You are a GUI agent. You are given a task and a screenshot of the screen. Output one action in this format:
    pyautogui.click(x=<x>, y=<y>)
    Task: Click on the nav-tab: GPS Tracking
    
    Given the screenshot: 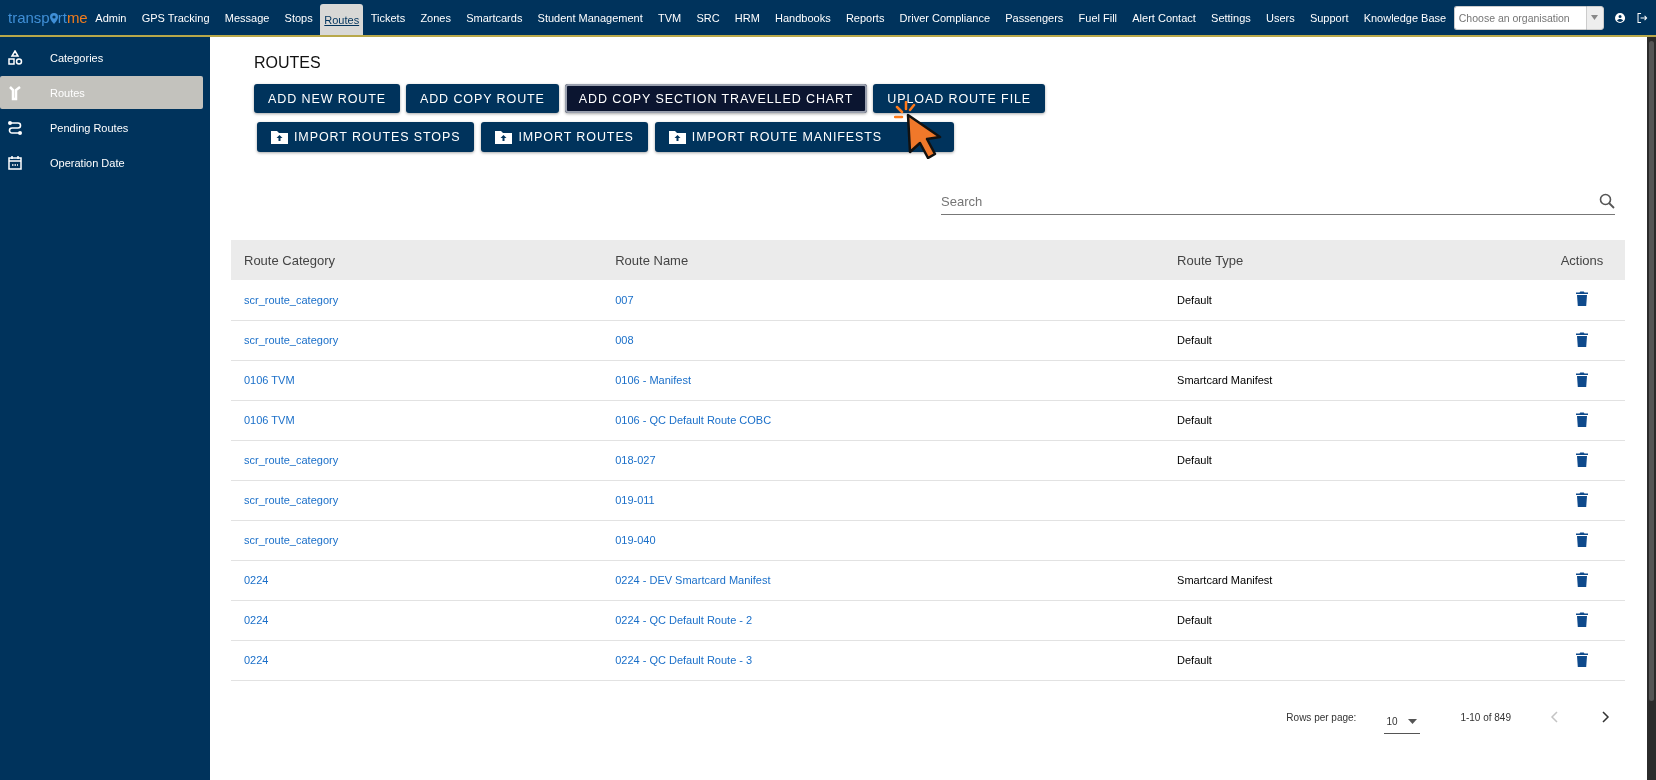 What is the action you would take?
    pyautogui.click(x=176, y=17)
    